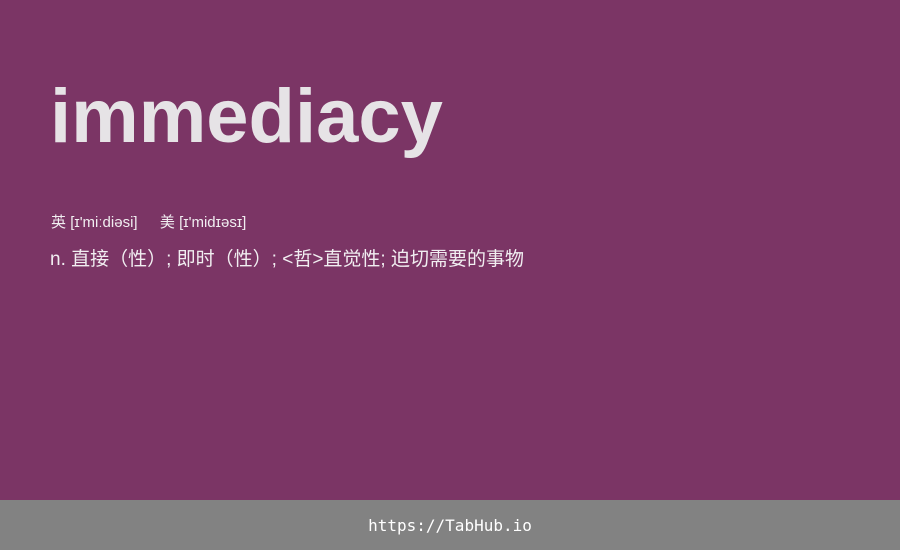 The image size is (900, 550). What do you see at coordinates (246, 116) in the screenshot?
I see `headword: immediacy` at bounding box center [246, 116].